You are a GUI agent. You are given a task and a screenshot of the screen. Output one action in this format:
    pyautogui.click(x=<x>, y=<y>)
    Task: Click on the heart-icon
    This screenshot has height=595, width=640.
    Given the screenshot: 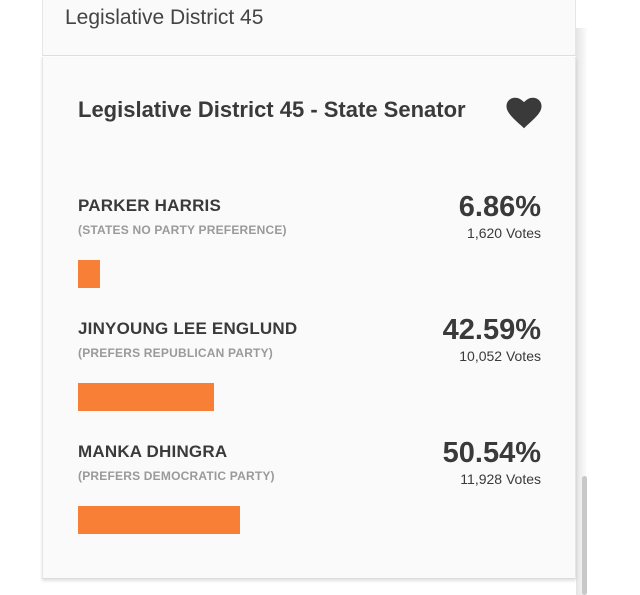 What is the action you would take?
    pyautogui.click(x=524, y=113)
    